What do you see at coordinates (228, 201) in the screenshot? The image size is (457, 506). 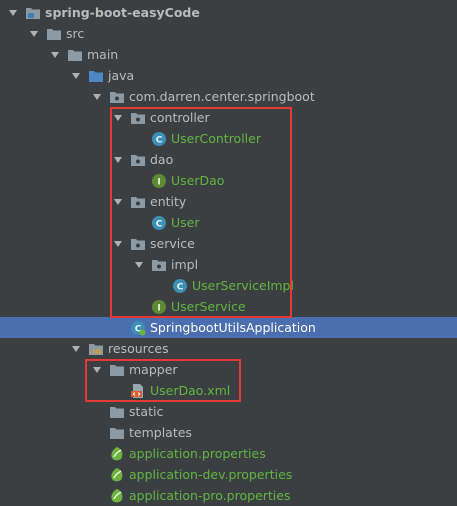 I see `tree-row-entity: entity` at bounding box center [228, 201].